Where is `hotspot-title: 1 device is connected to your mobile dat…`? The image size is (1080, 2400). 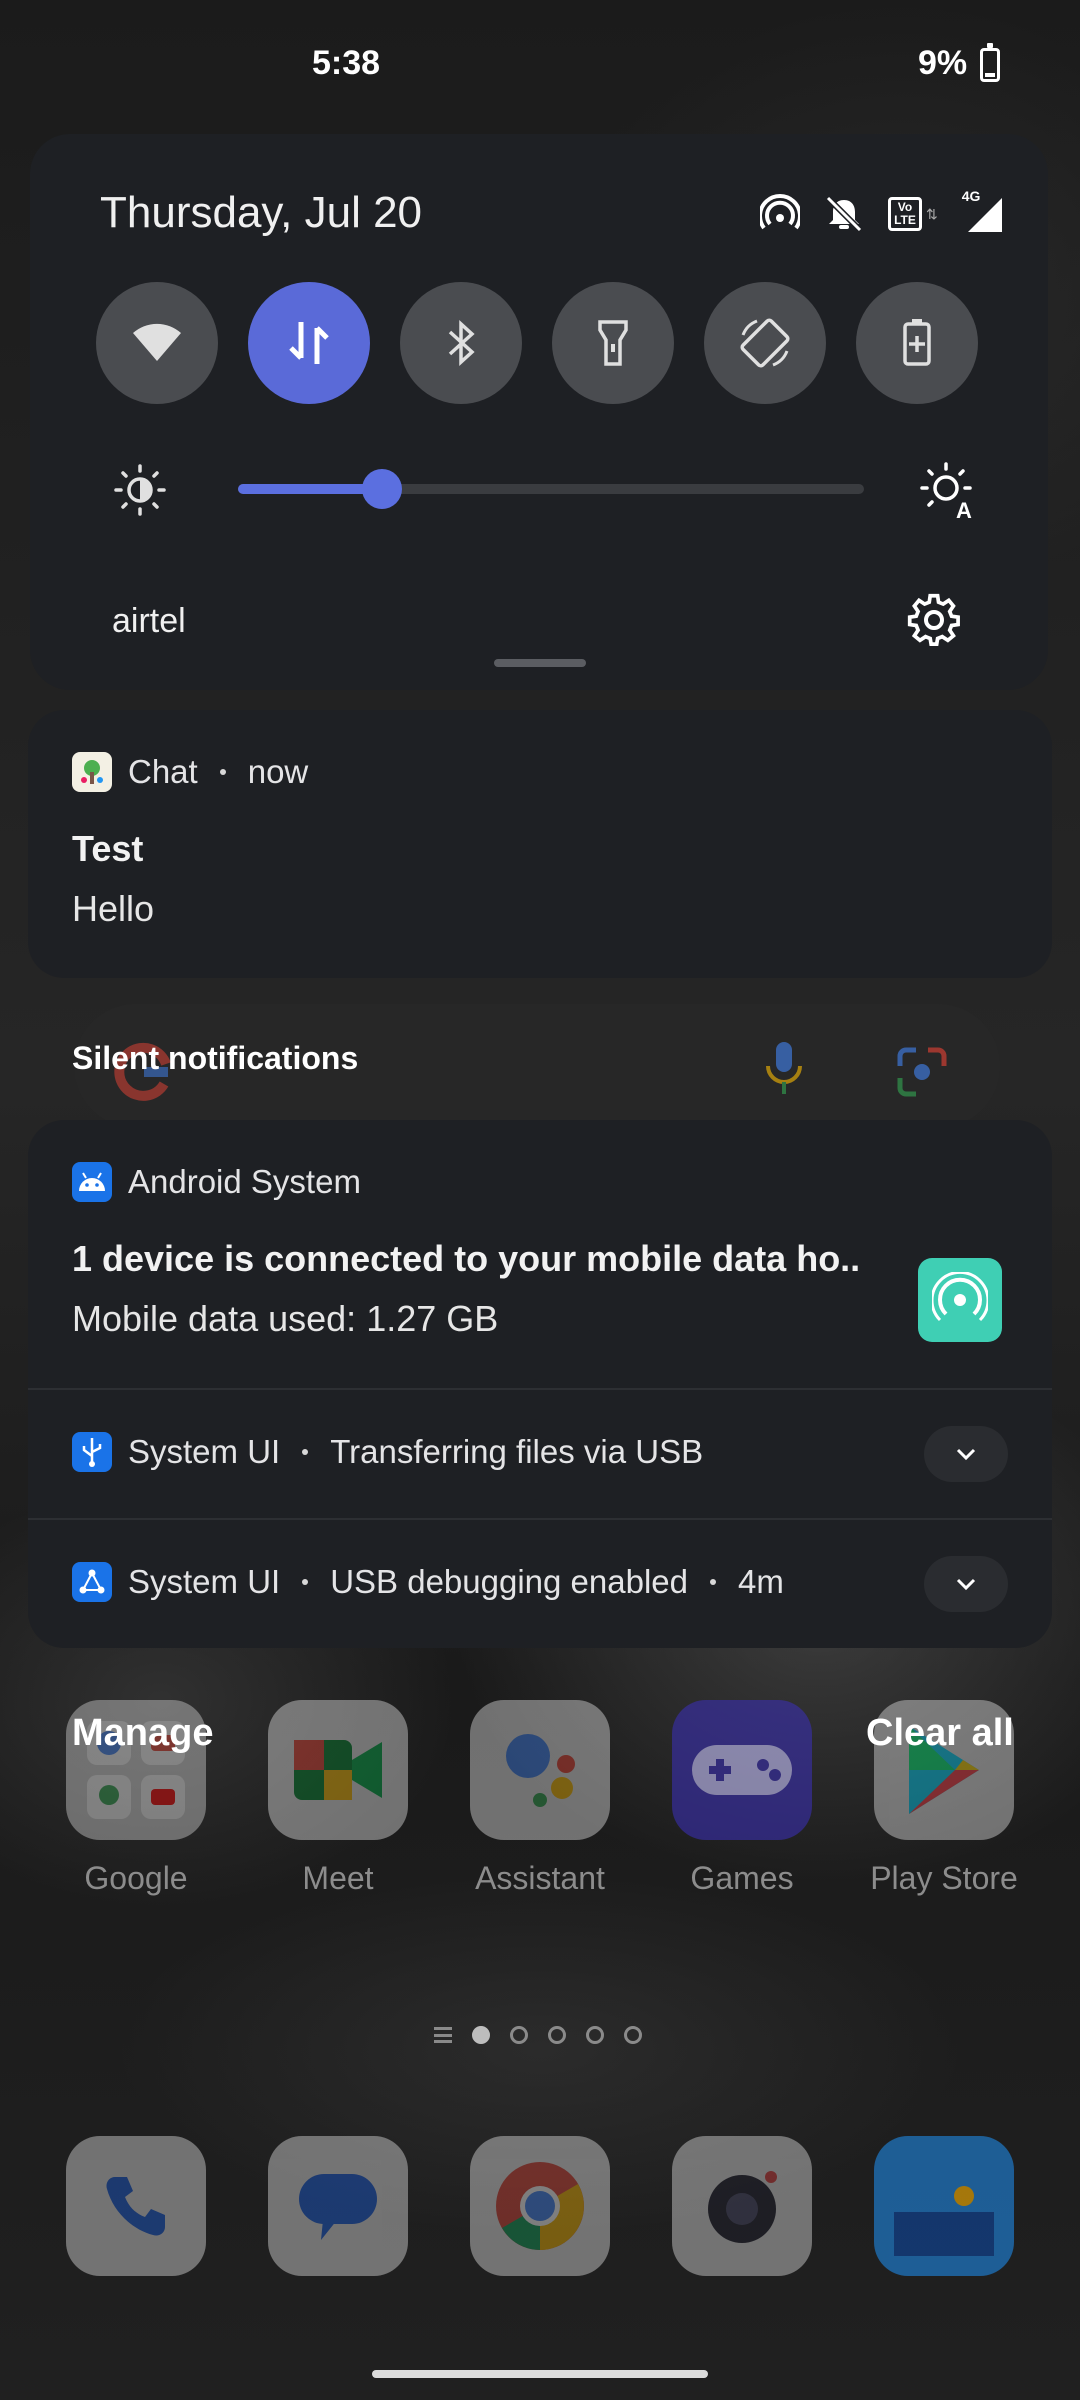
hotspot-title: 1 device is connected to your mobile dat… is located at coordinates (466, 1258).